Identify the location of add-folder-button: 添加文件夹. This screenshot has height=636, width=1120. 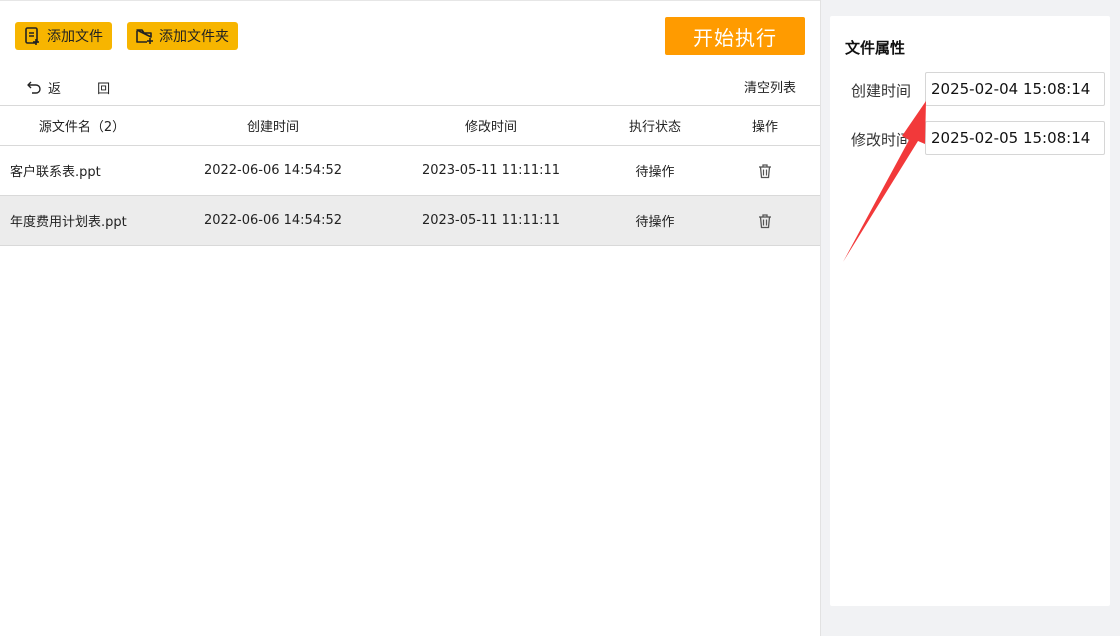
(182, 36).